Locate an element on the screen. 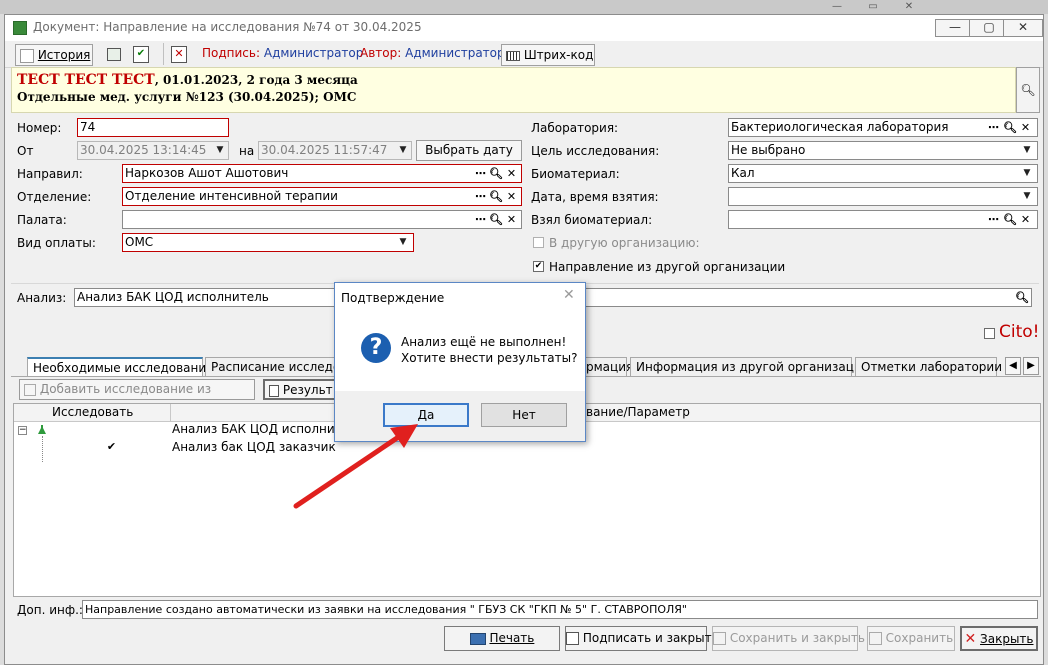  tab-information: рмация is located at coordinates (608, 367).